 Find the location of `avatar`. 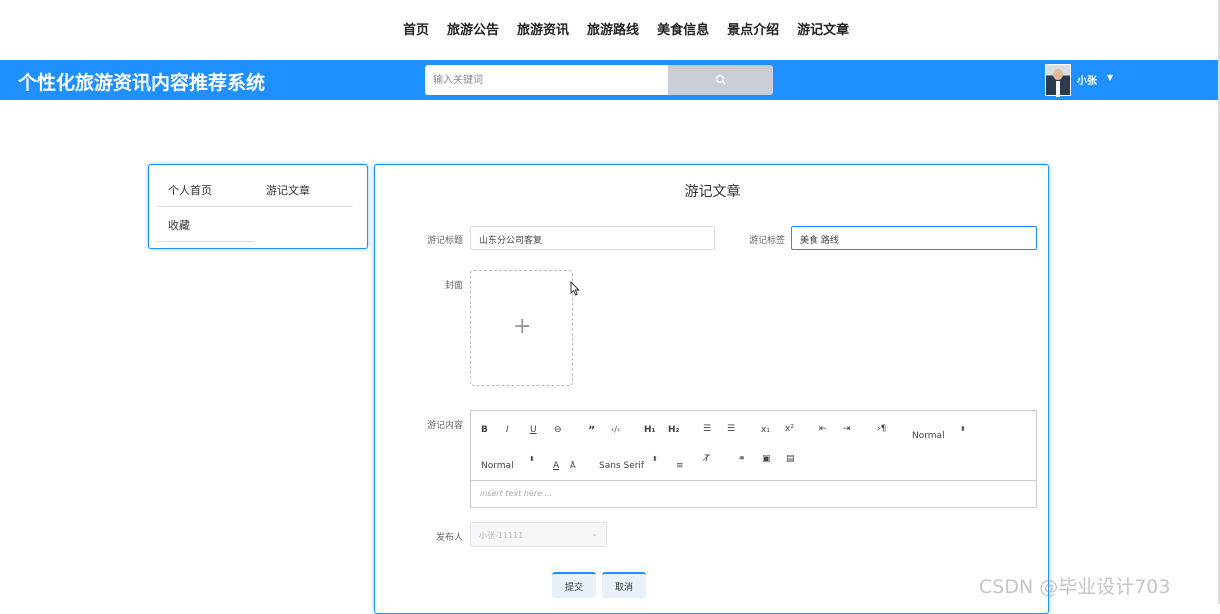

avatar is located at coordinates (1058, 80).